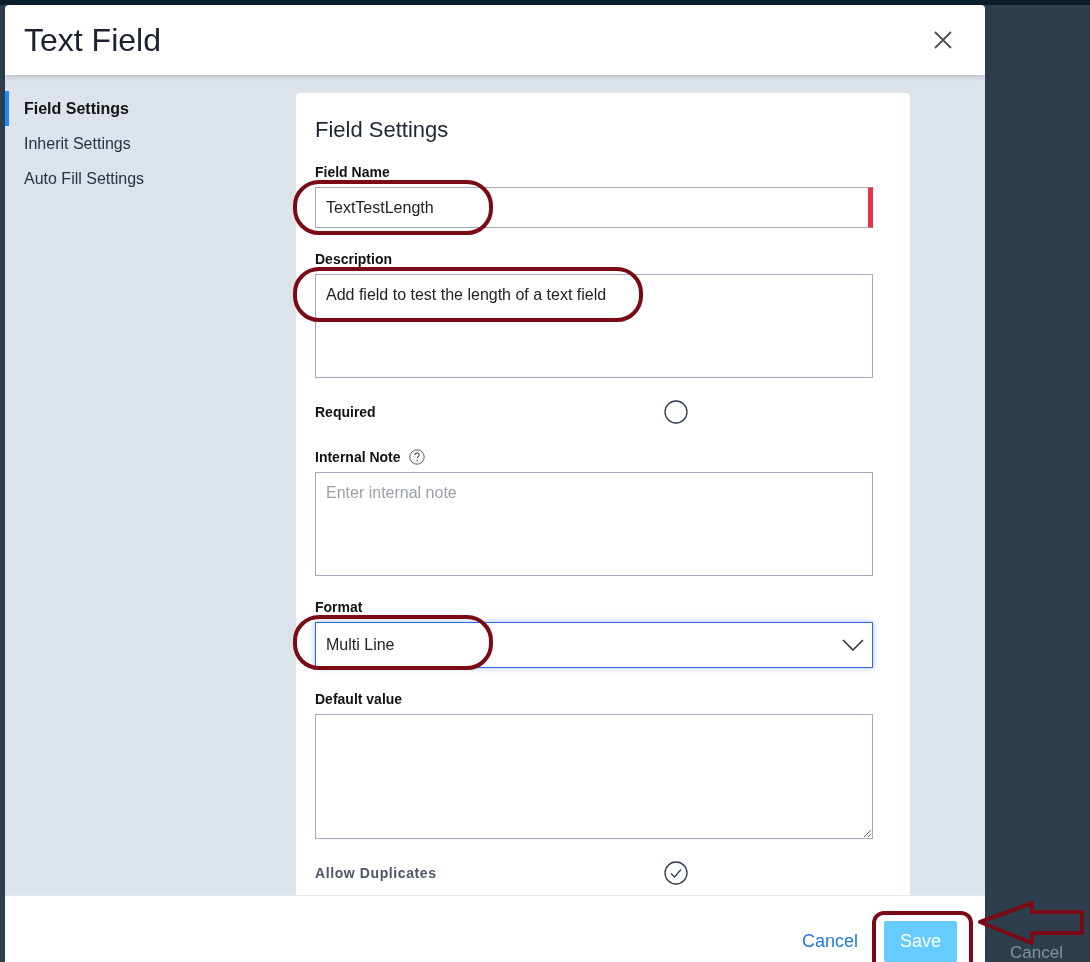 Image resolution: width=1090 pixels, height=962 pixels. I want to click on field-label: Internal Note, so click(358, 457).